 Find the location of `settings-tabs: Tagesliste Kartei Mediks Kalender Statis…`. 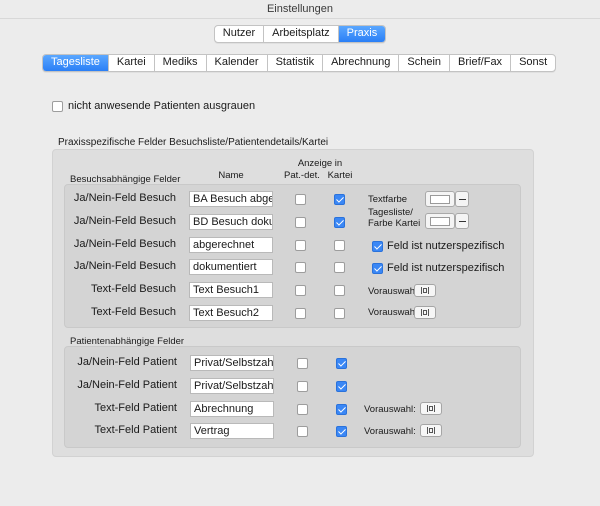

settings-tabs: Tagesliste Kartei Mediks Kalender Statis… is located at coordinates (299, 63).